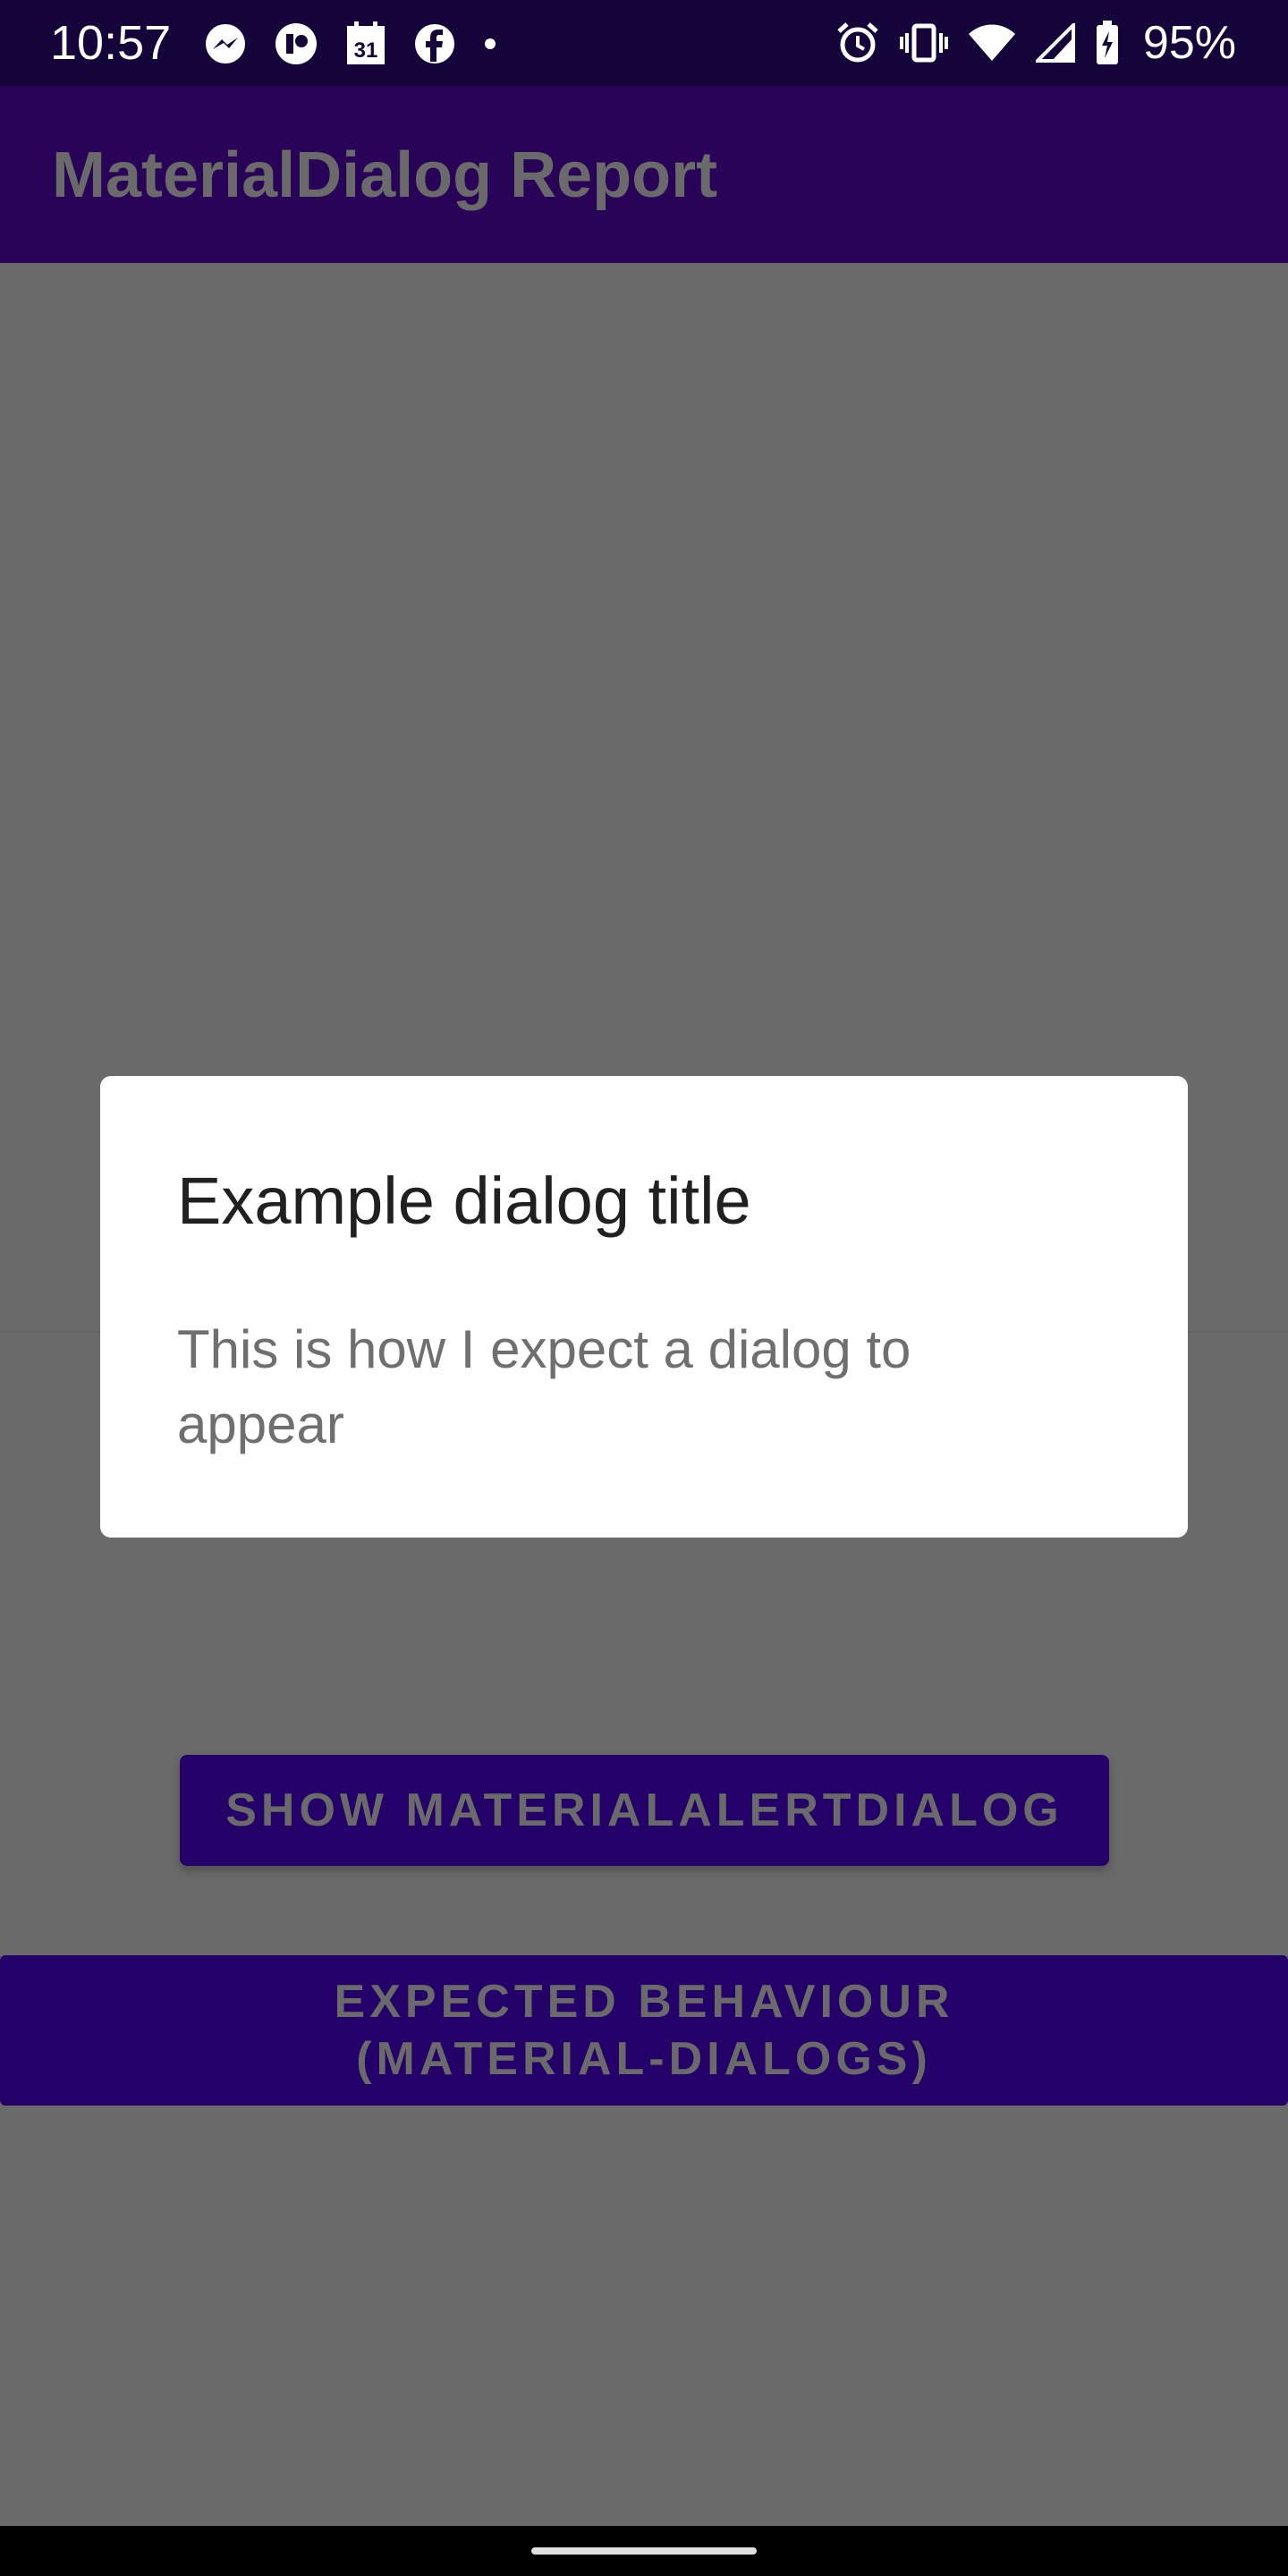 This screenshot has width=1288, height=2576. I want to click on battery-percent: 95%, so click(1189, 43).